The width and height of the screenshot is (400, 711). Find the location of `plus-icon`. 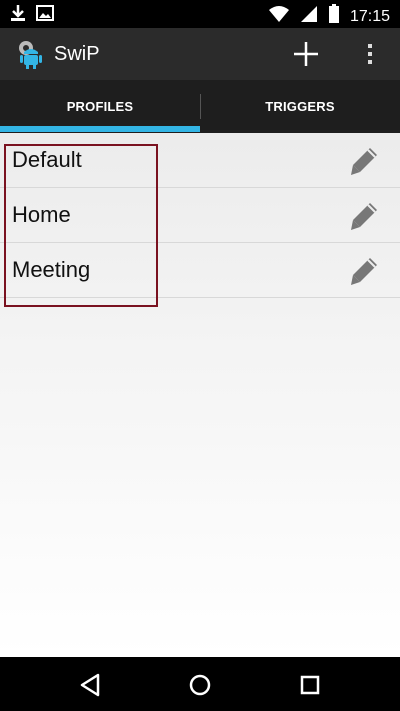

plus-icon is located at coordinates (306, 54).